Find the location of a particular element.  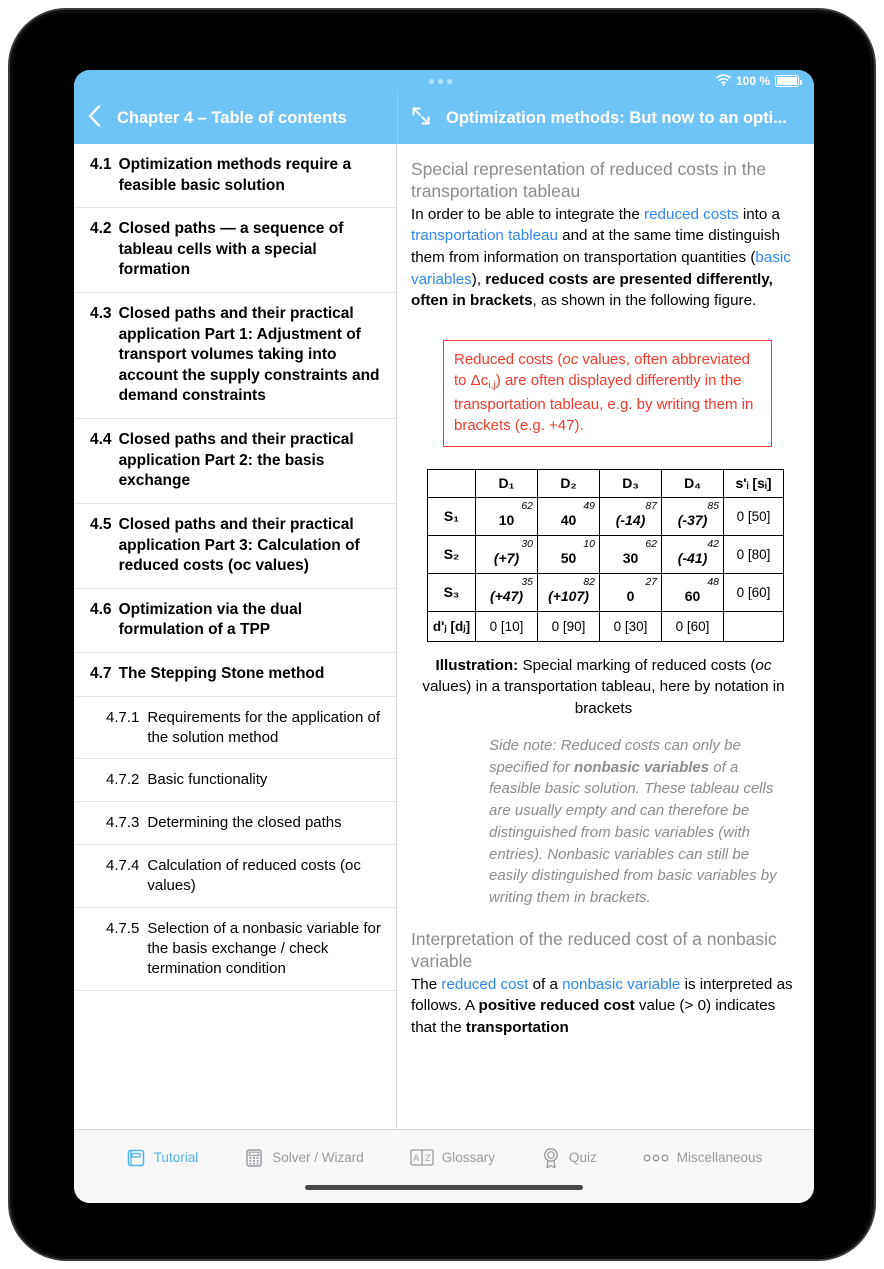

tableau-supply-cell: 0 [80] is located at coordinates (753, 555).